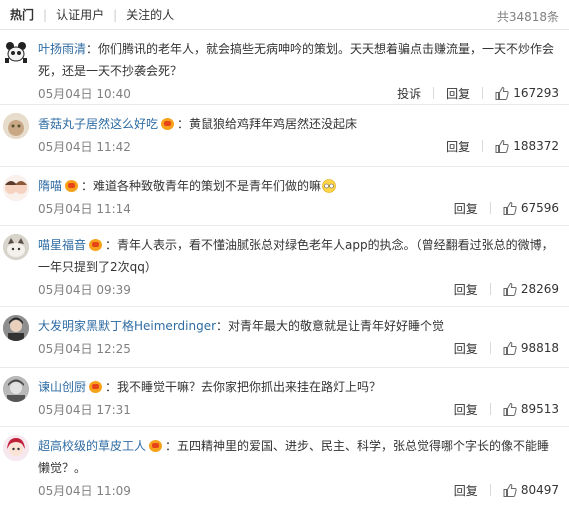 The width and height of the screenshot is (569, 505). What do you see at coordinates (267, 124) in the screenshot?
I see `comment-text: ：黄鼠狼给鸡拜年鸡居然还没起床` at bounding box center [267, 124].